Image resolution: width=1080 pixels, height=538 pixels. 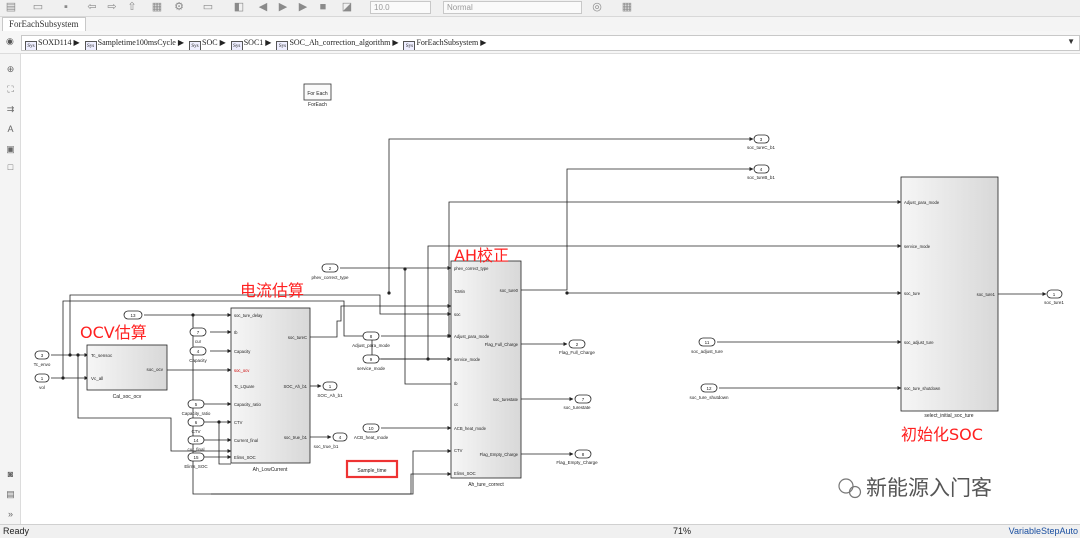 What do you see at coordinates (42, 364) in the screenshot?
I see `inport-label: Tc_envo` at bounding box center [42, 364].